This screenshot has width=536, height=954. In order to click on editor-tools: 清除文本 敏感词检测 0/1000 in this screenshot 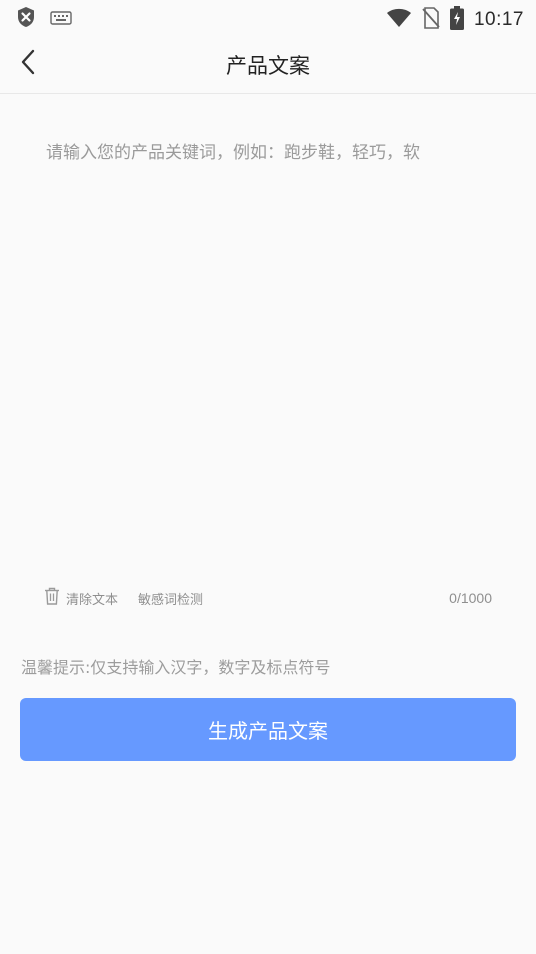, I will do `click(268, 598)`.